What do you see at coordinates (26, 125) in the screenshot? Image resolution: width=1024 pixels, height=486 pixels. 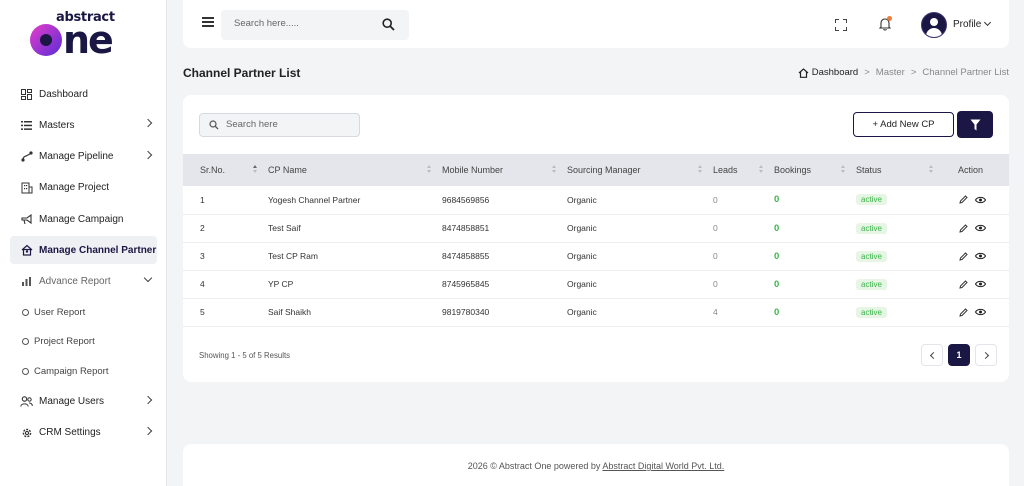 I see `list-icon` at bounding box center [26, 125].